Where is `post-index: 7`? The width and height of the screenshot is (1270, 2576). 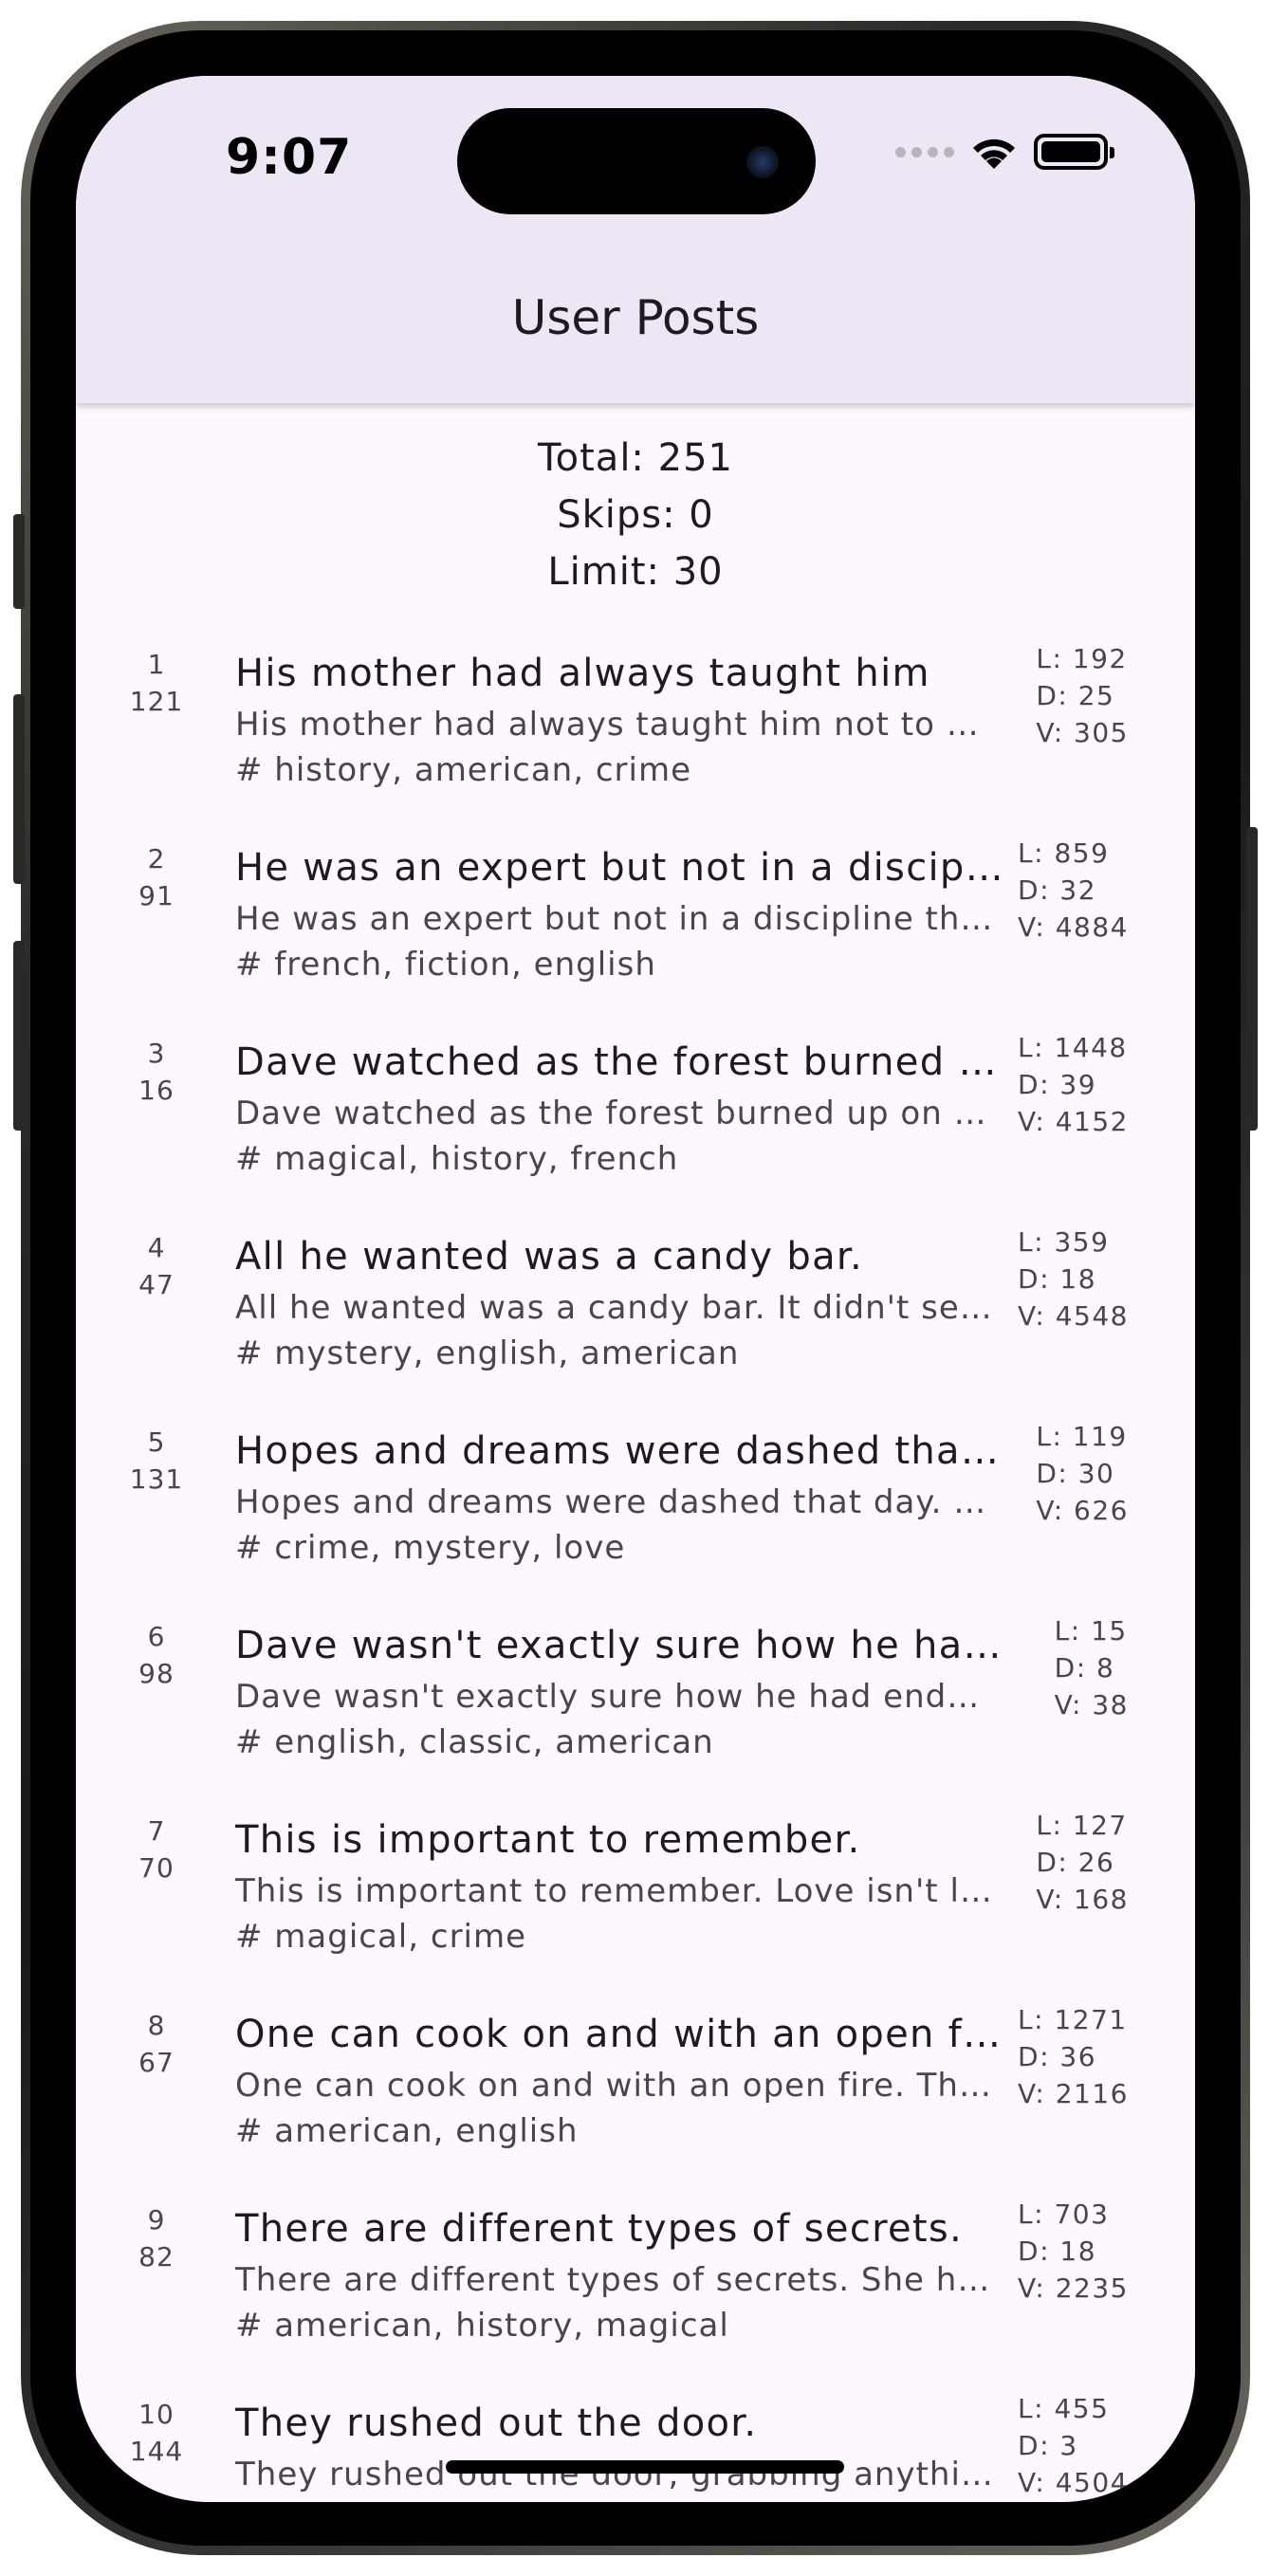 post-index: 7 is located at coordinates (156, 1831).